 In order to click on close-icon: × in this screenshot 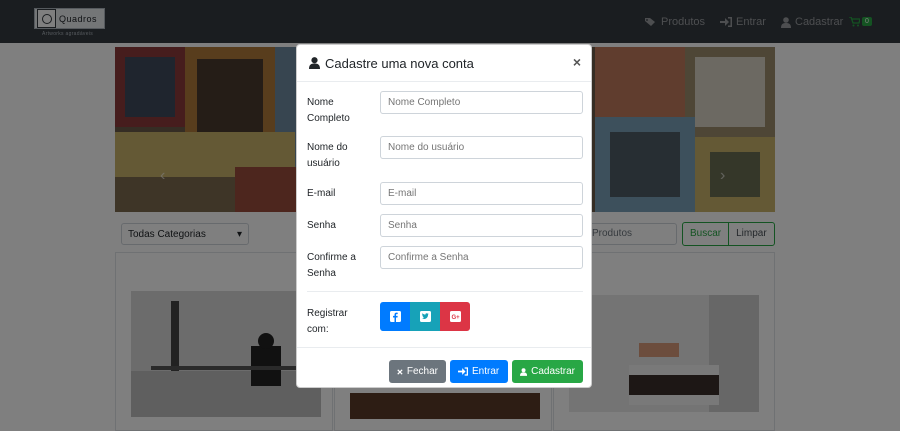, I will do `click(577, 62)`.